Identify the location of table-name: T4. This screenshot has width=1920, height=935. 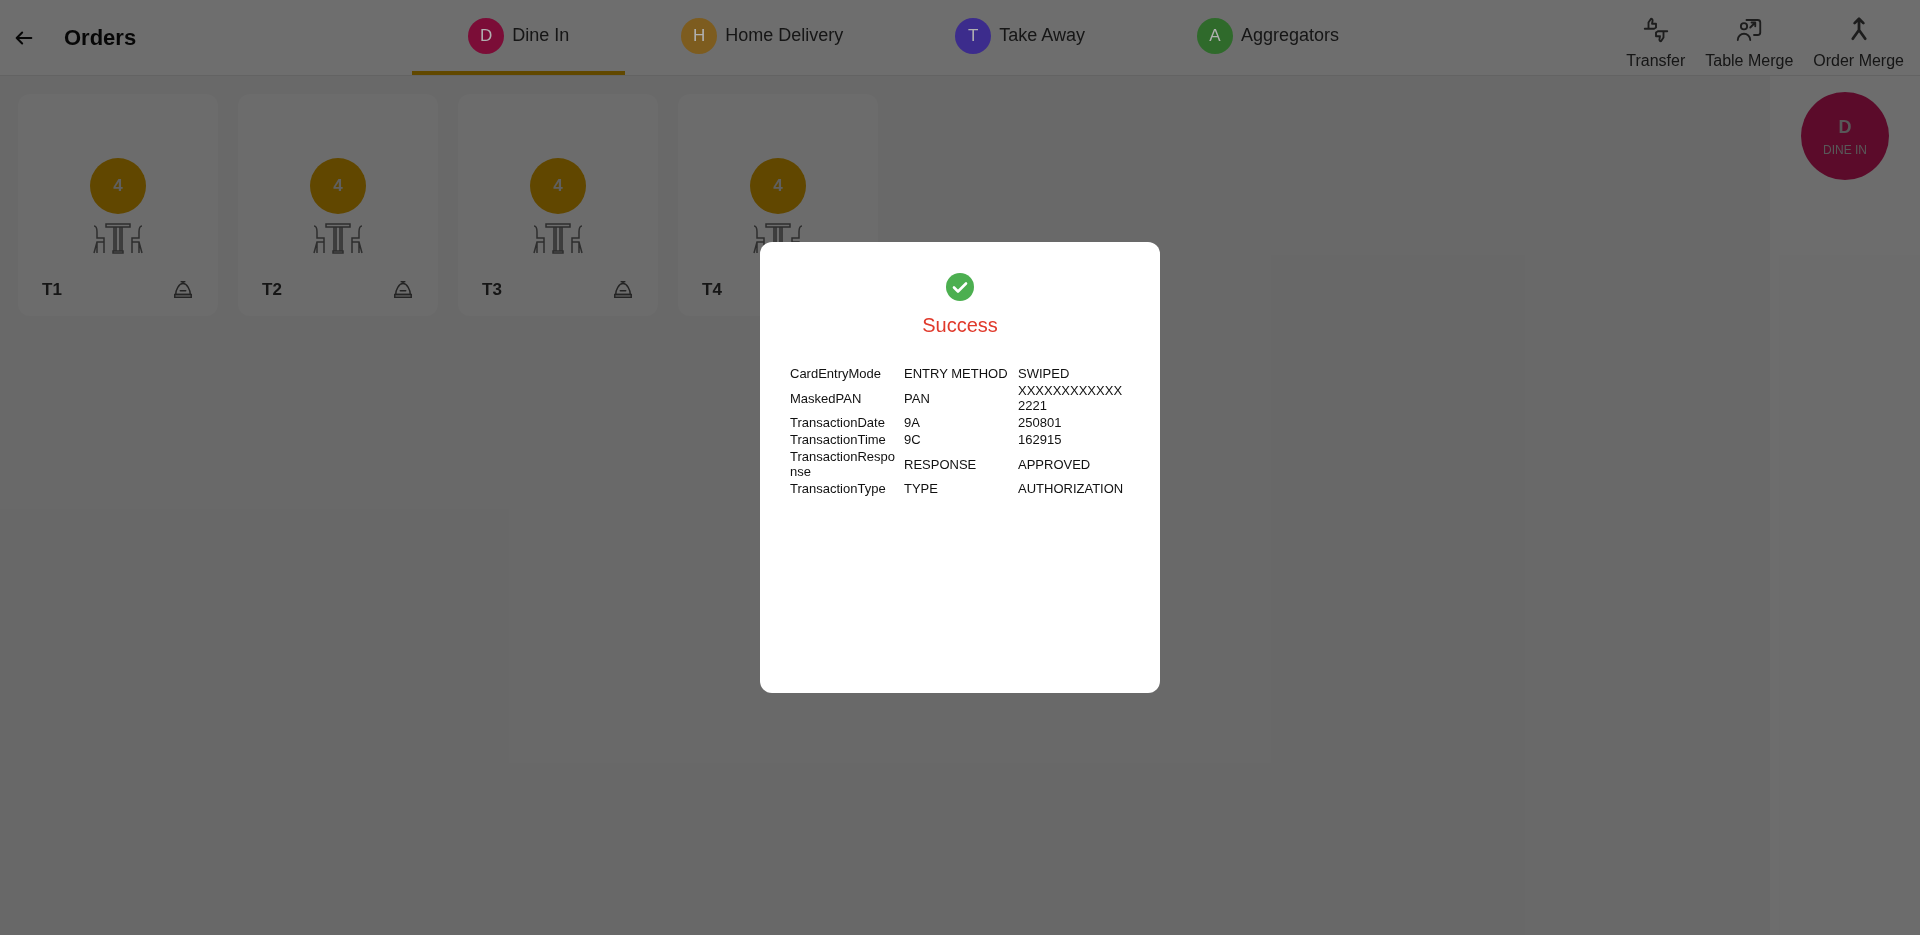
(712, 289).